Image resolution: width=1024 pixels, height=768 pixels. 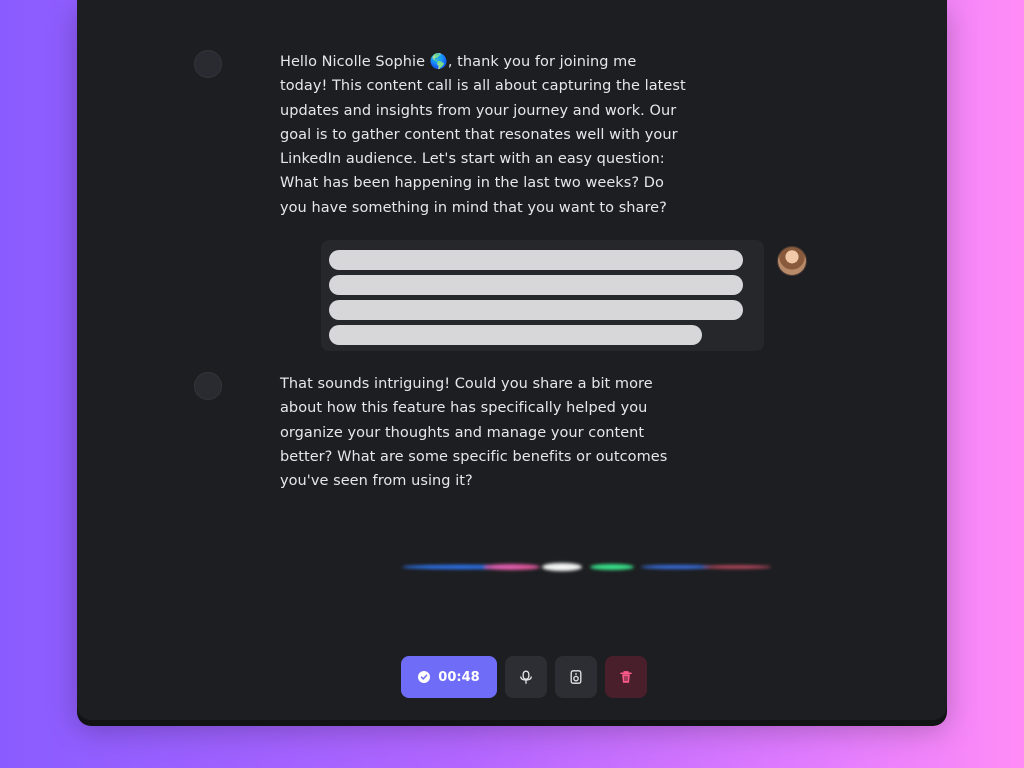 What do you see at coordinates (792, 261) in the screenshot?
I see `user-avatar` at bounding box center [792, 261].